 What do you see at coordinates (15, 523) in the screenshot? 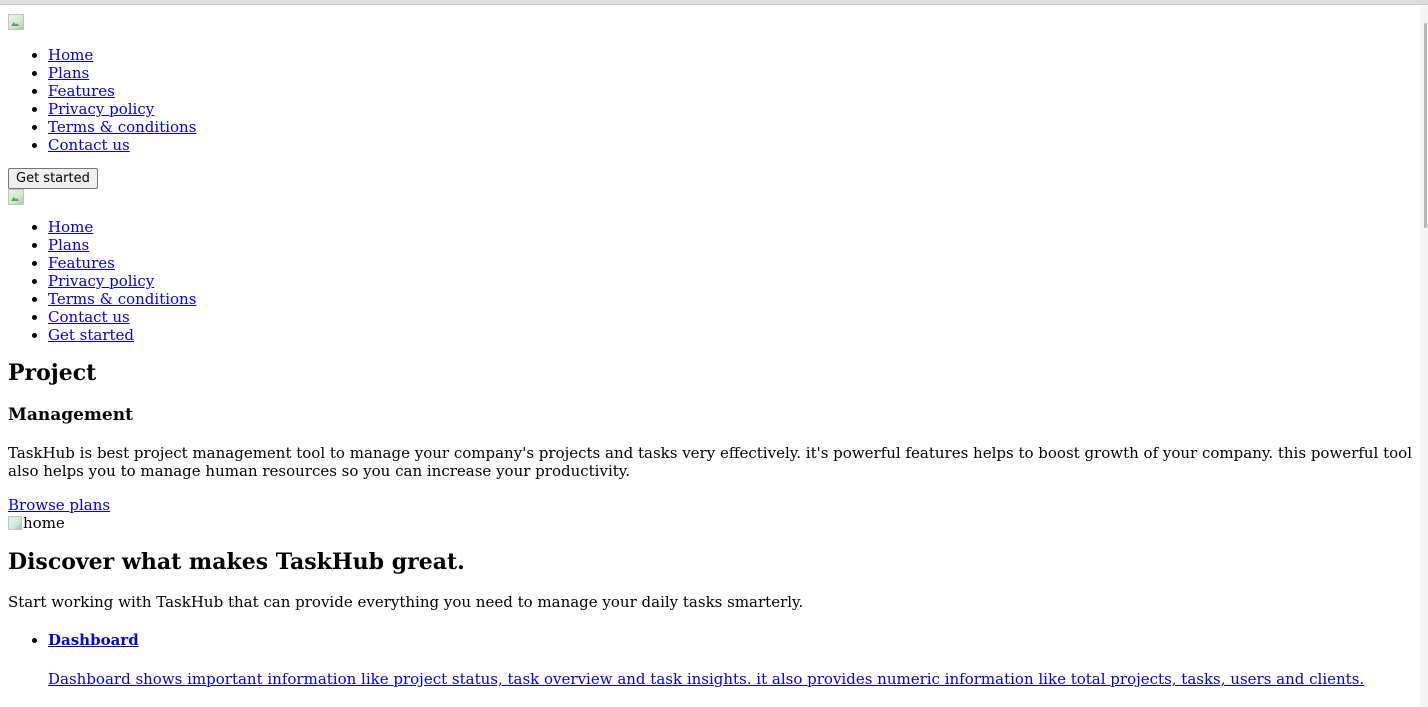
I see `broken-image-icon` at bounding box center [15, 523].